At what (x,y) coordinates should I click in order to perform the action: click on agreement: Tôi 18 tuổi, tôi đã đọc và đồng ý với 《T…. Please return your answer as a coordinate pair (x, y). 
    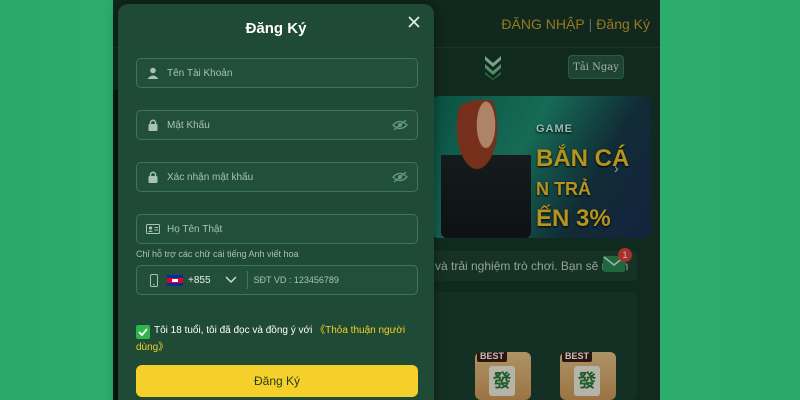
    Looking at the image, I should click on (281, 339).